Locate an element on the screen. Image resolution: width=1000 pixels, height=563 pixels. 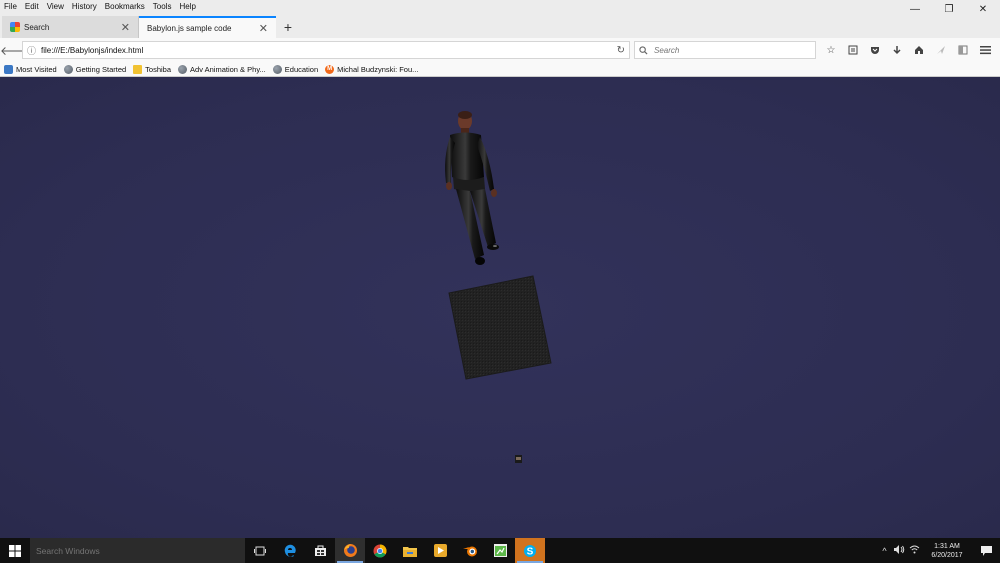
media-player-icon is located at coordinates (440, 550).